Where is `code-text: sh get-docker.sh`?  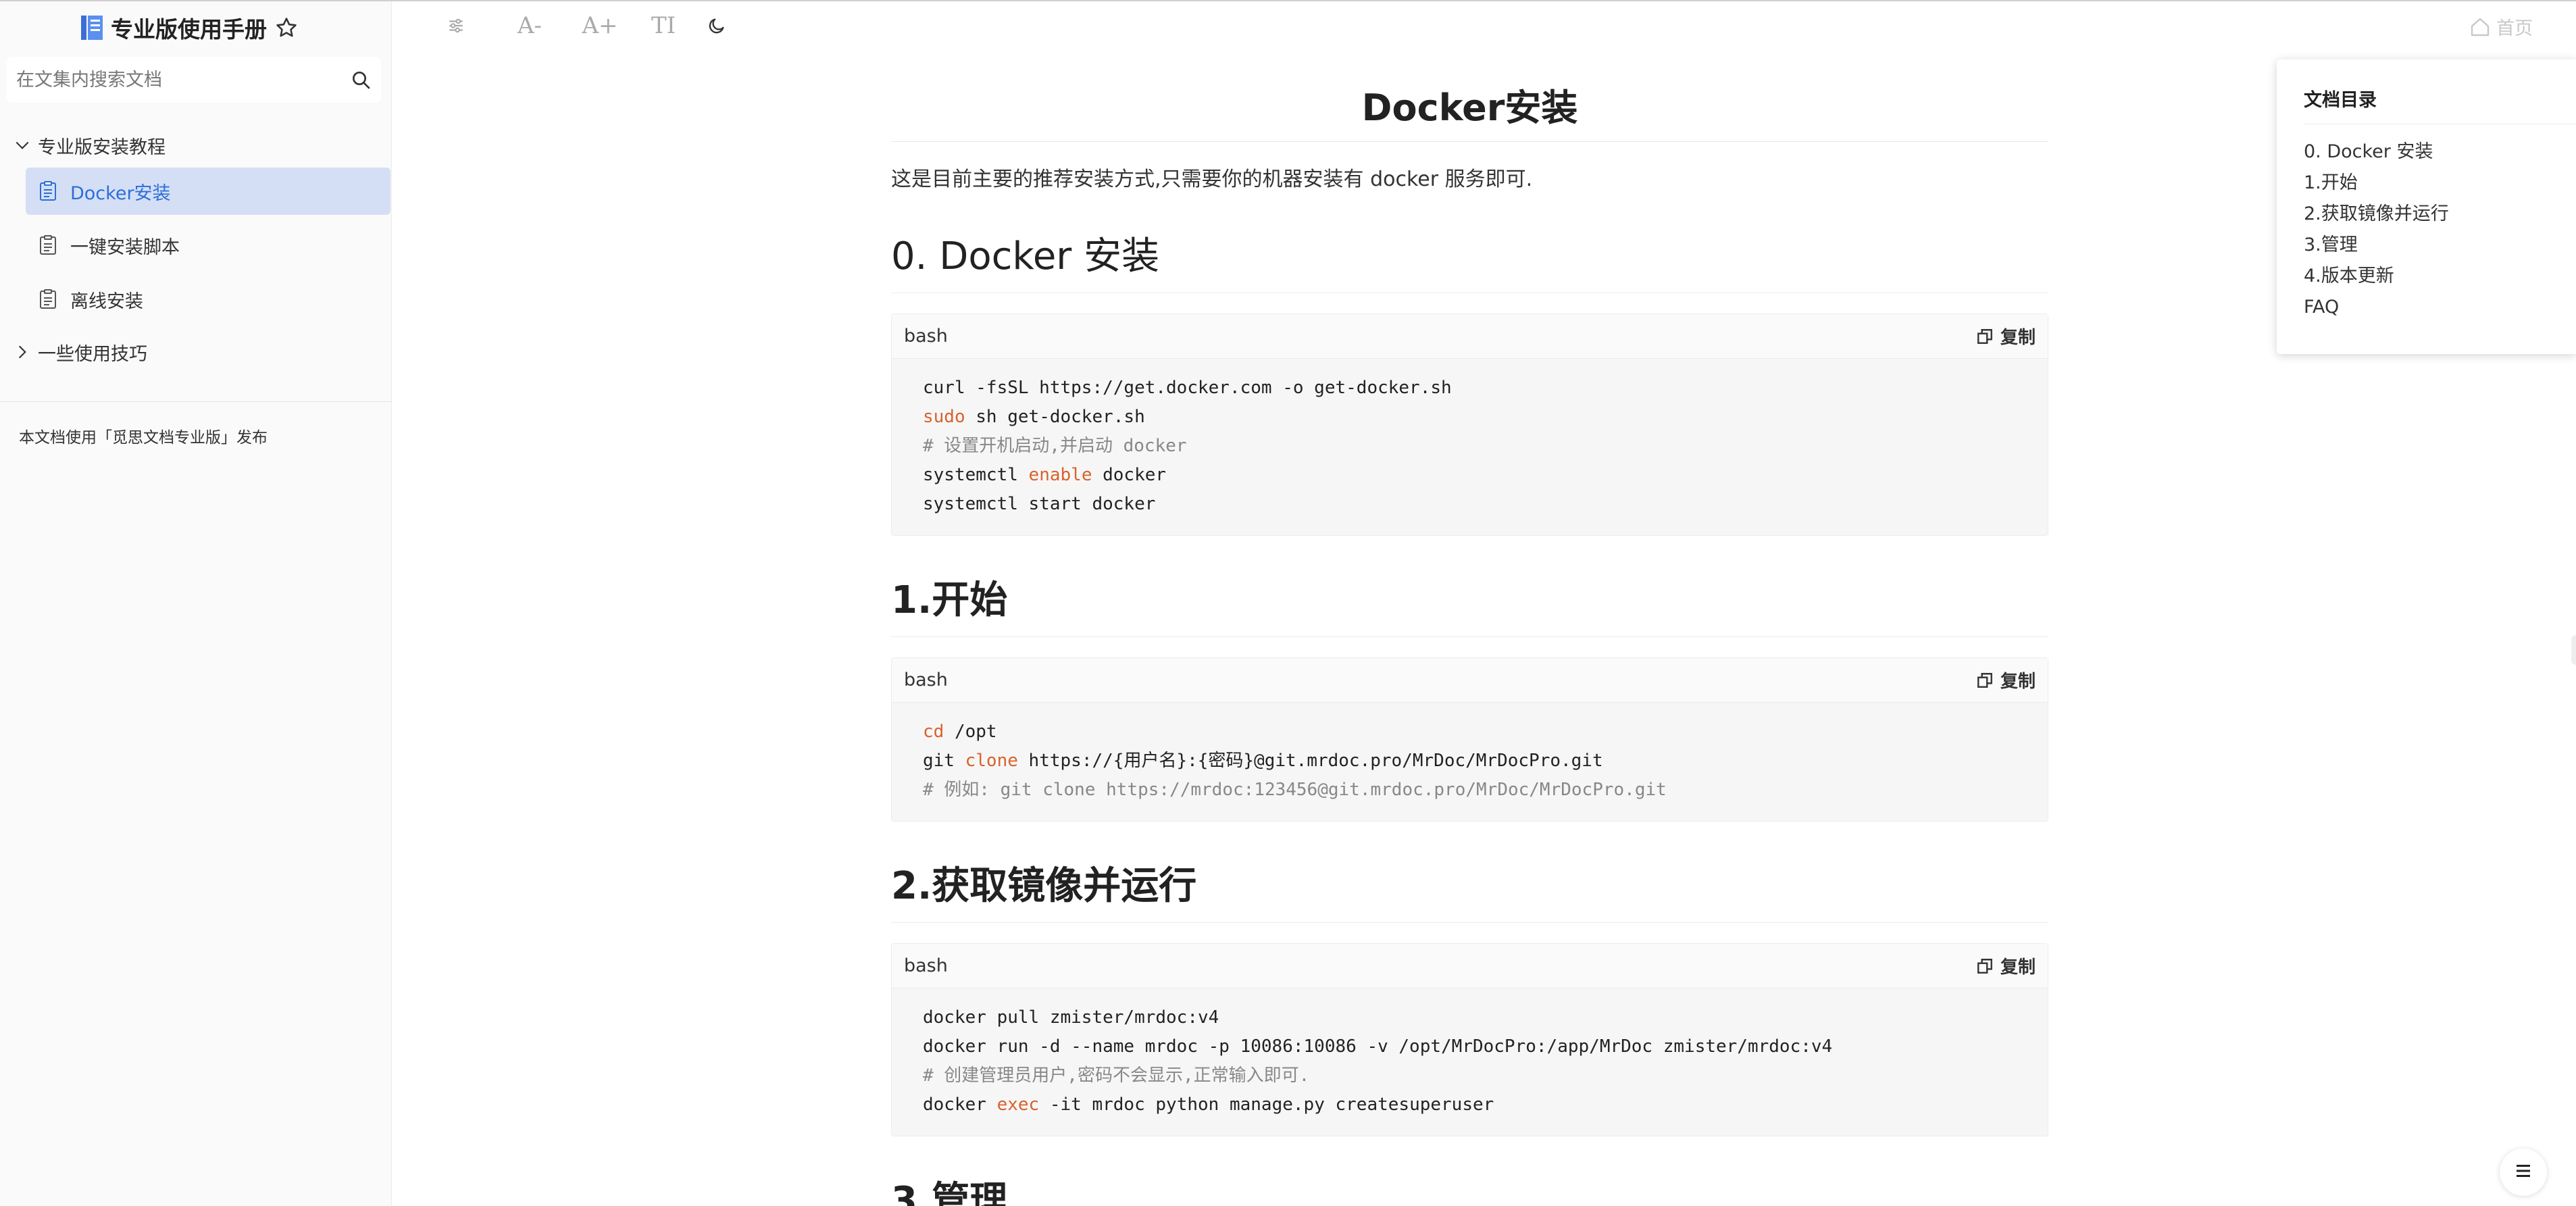
code-text: sh get-docker.sh is located at coordinates (1055, 417).